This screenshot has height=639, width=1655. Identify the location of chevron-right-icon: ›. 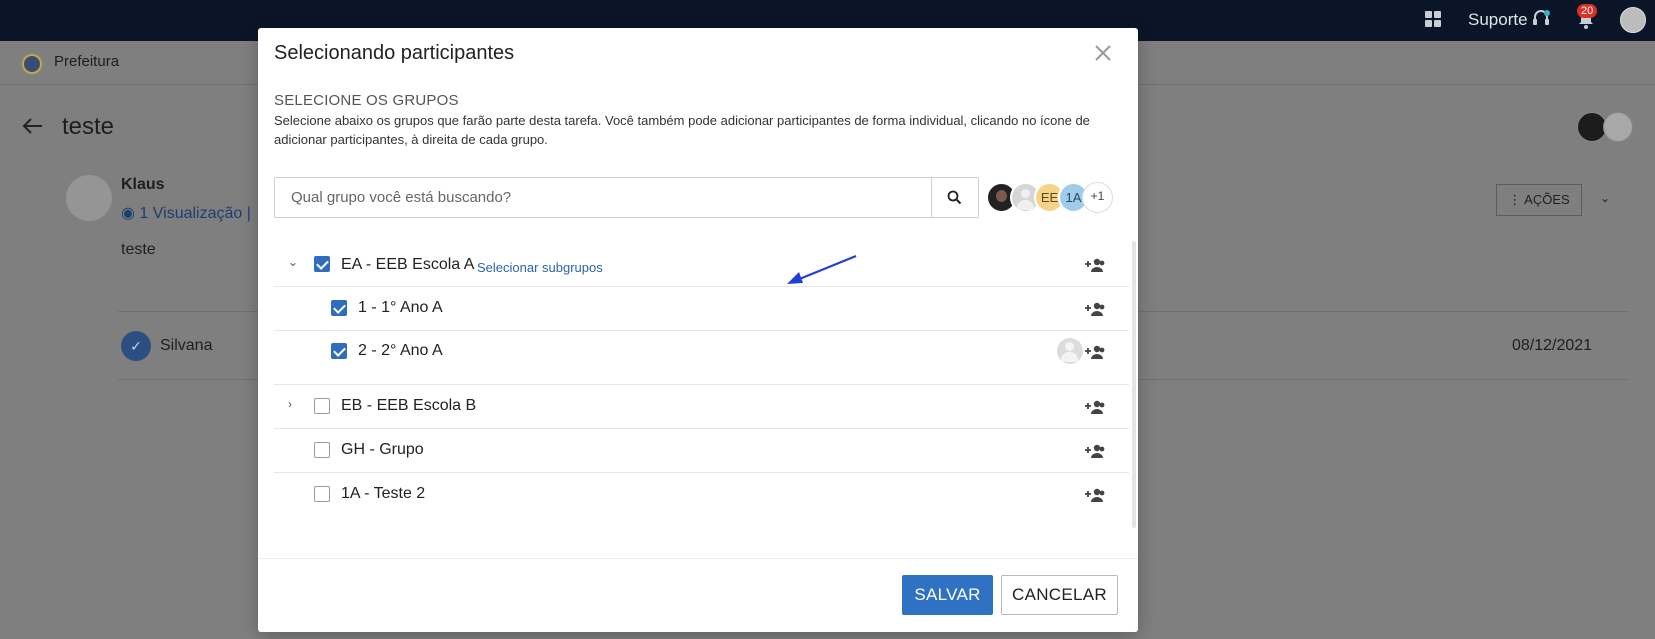
(290, 404).